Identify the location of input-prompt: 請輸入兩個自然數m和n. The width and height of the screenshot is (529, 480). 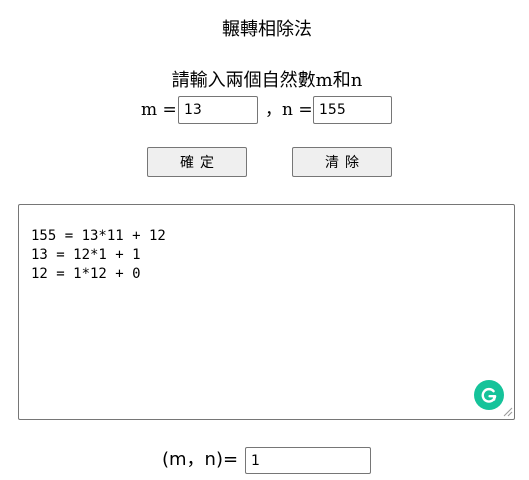
(267, 80).